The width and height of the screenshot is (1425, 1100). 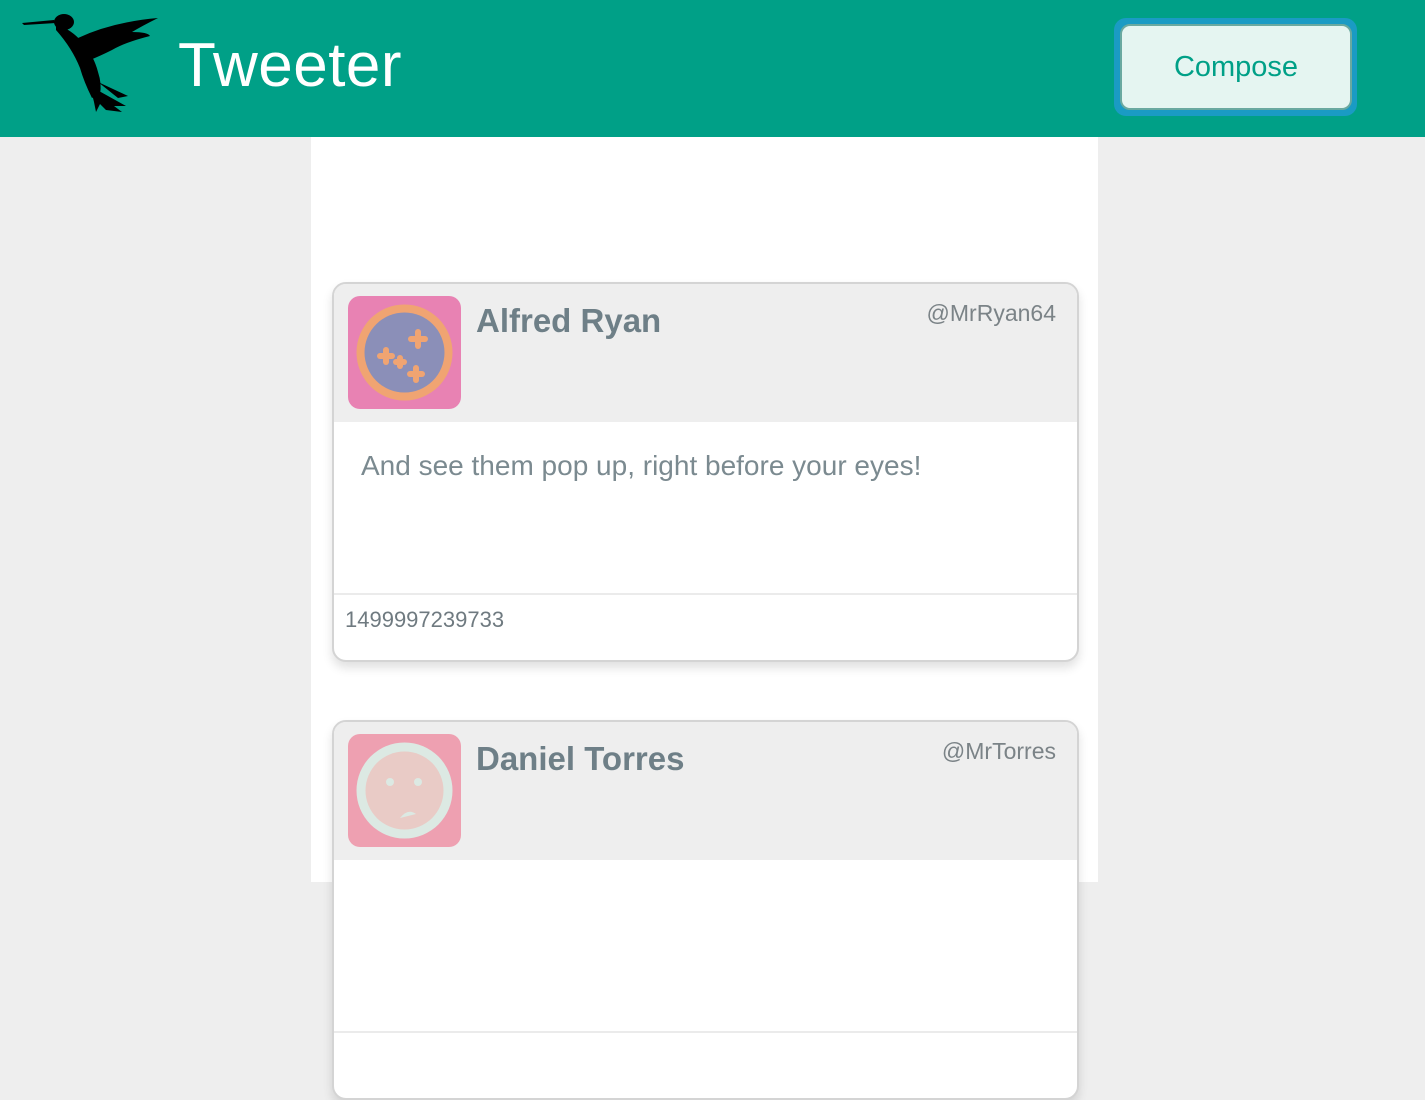 What do you see at coordinates (90, 63) in the screenshot?
I see `hummingbird-icon` at bounding box center [90, 63].